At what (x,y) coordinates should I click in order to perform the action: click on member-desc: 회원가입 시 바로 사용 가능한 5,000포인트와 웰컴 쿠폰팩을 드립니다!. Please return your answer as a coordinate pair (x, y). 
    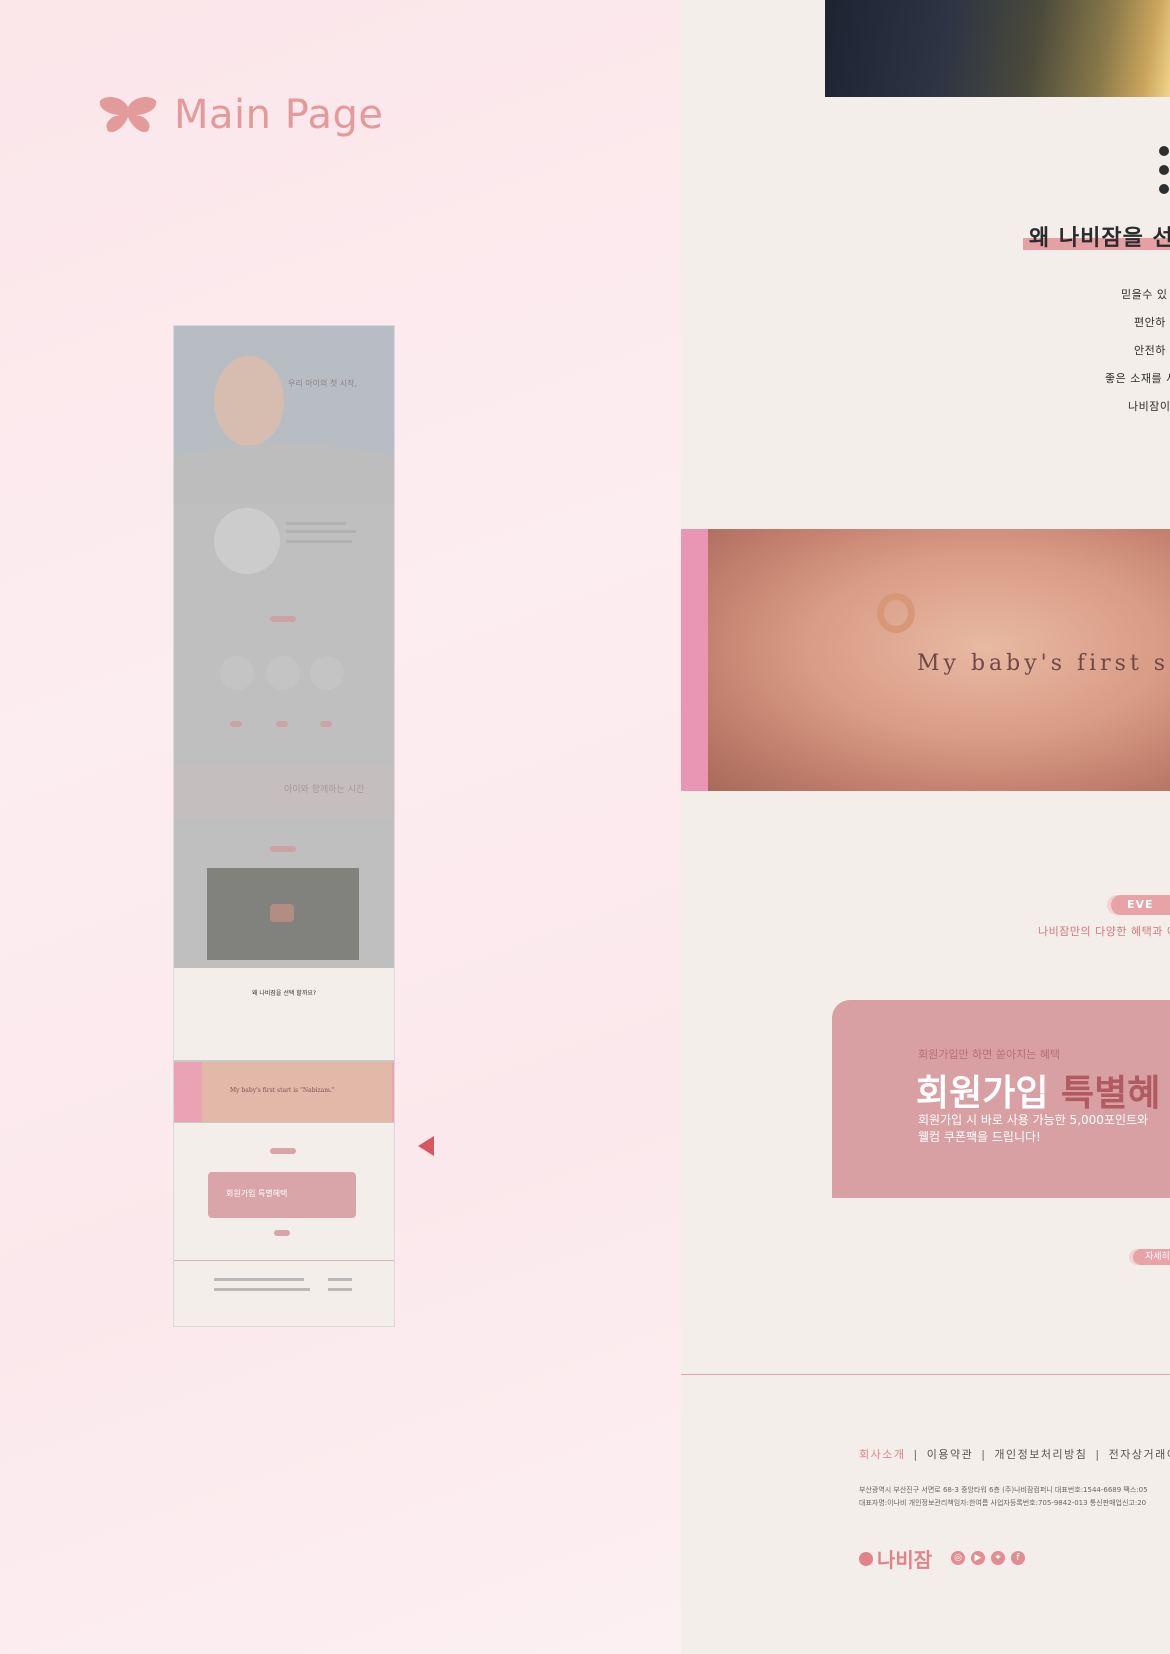
    Looking at the image, I should click on (1033, 1129).